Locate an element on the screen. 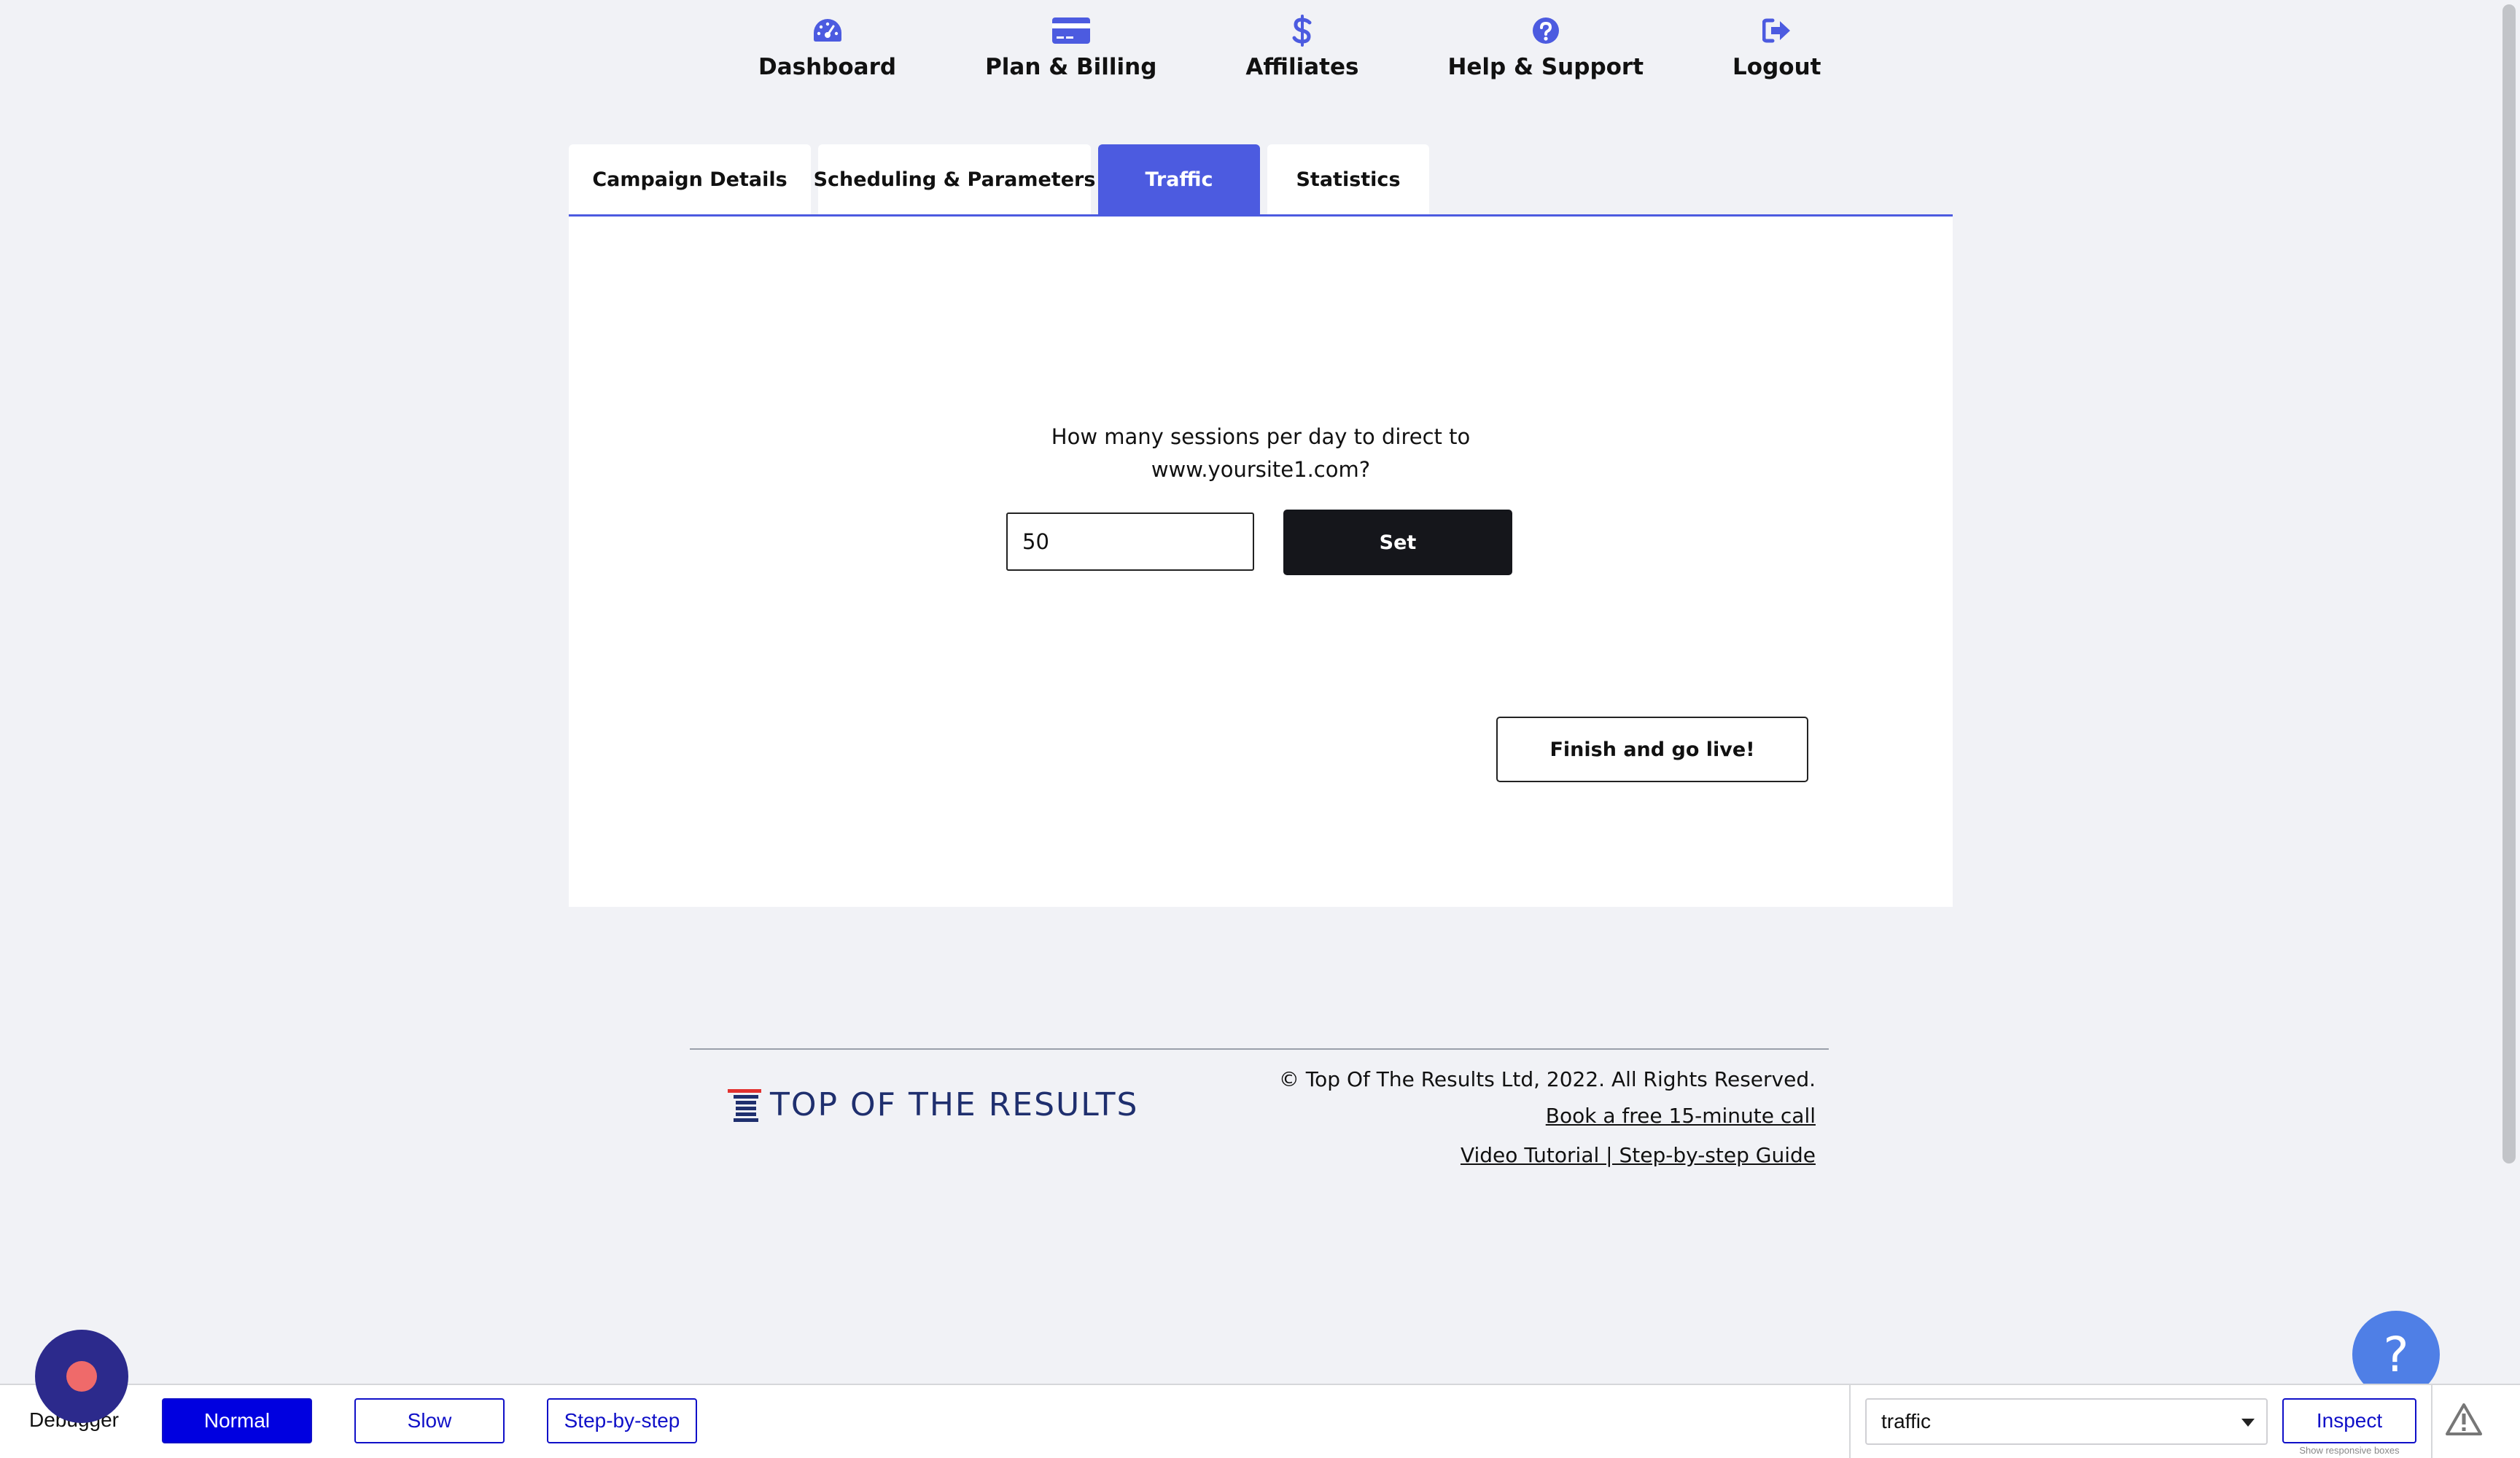  nav-item-help-support: Help & Support is located at coordinates (1545, 45).